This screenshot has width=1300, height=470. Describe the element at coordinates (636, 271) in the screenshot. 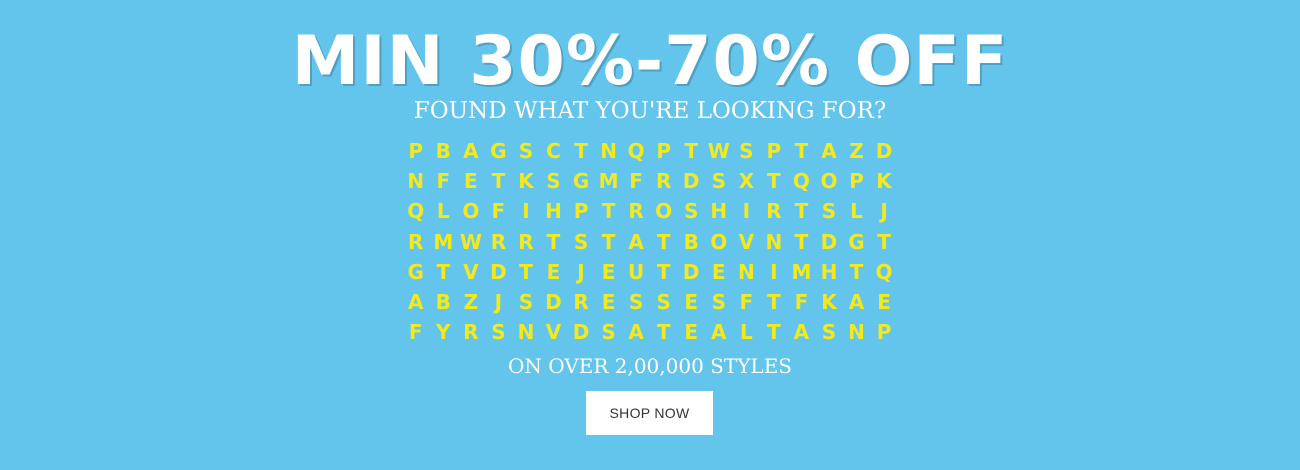

I see `word-search-letter: U` at that location.